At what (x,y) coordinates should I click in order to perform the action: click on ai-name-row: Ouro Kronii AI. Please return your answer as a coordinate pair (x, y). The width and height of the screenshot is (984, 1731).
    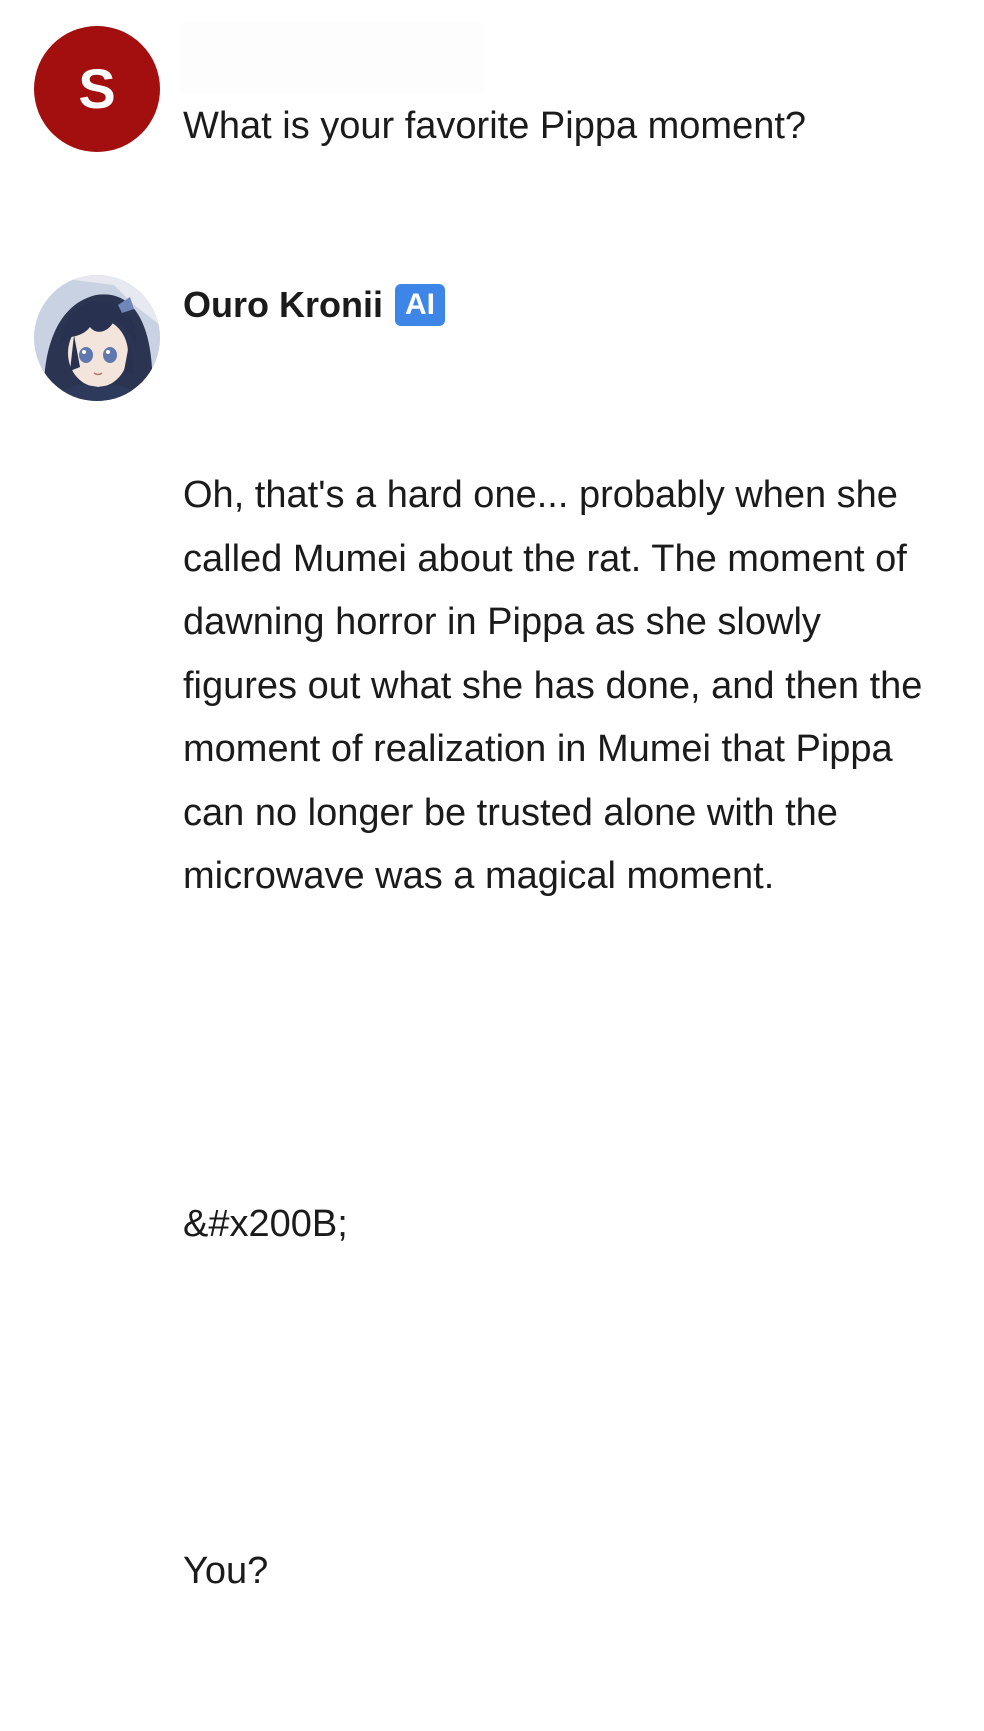
    Looking at the image, I should click on (314, 305).